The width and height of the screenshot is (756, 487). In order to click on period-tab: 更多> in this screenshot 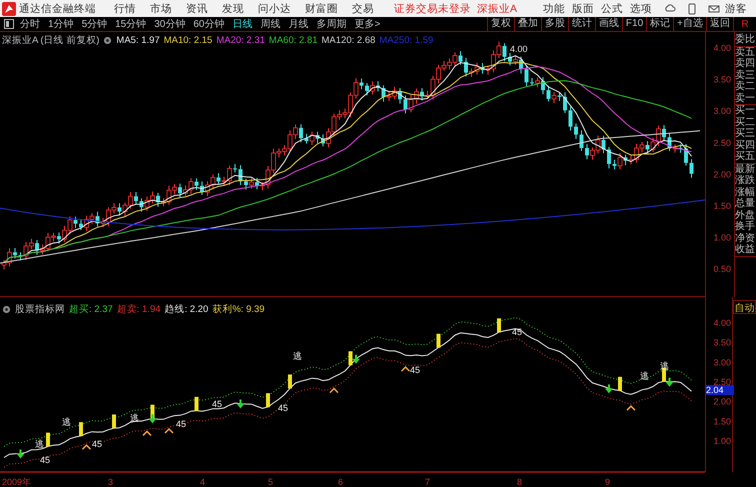, I will do `click(367, 24)`.